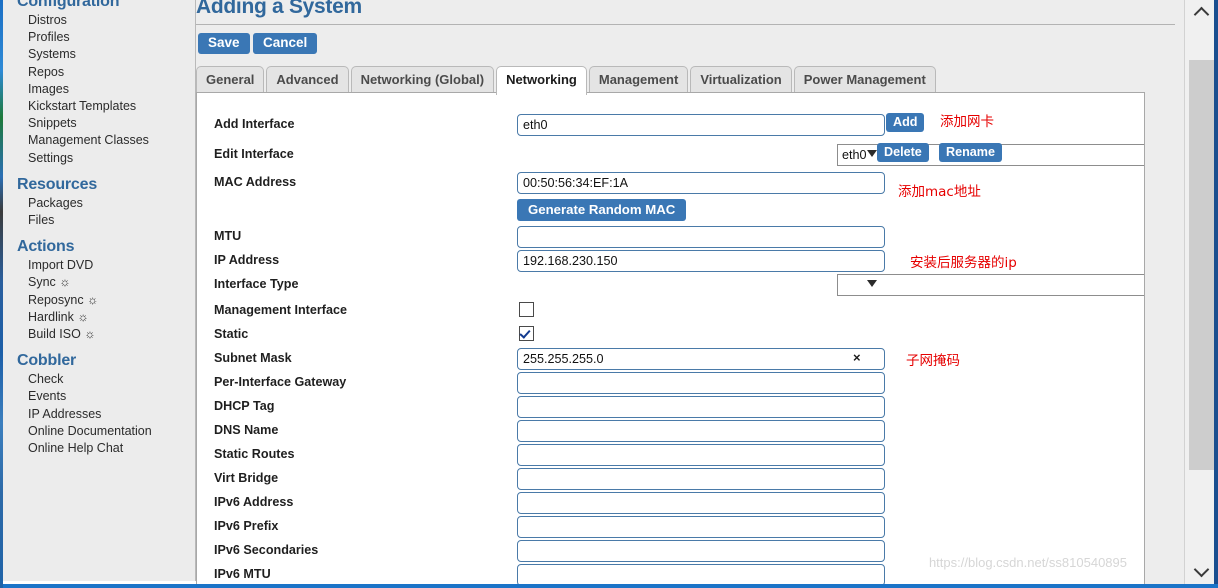 The height and width of the screenshot is (588, 1218). I want to click on tab-networking-global: Networking (Global), so click(422, 80).